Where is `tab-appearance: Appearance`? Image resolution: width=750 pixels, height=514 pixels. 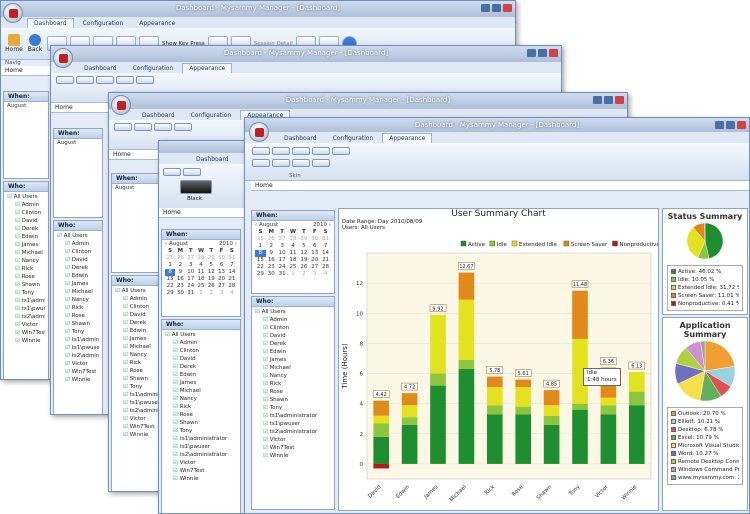
tab-appearance: Appearance is located at coordinates (157, 23).